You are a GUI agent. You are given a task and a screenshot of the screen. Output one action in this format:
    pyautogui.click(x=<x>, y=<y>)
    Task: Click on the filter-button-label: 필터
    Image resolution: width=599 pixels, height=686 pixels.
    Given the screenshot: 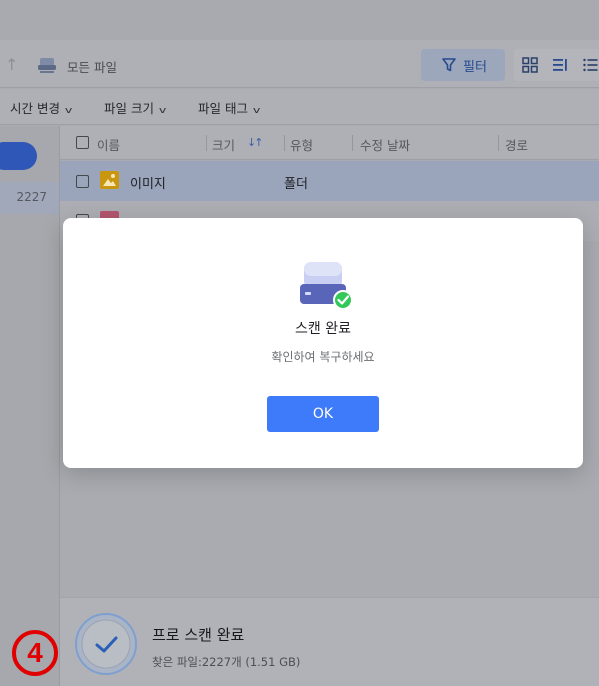 What is the action you would take?
    pyautogui.click(x=475, y=67)
    